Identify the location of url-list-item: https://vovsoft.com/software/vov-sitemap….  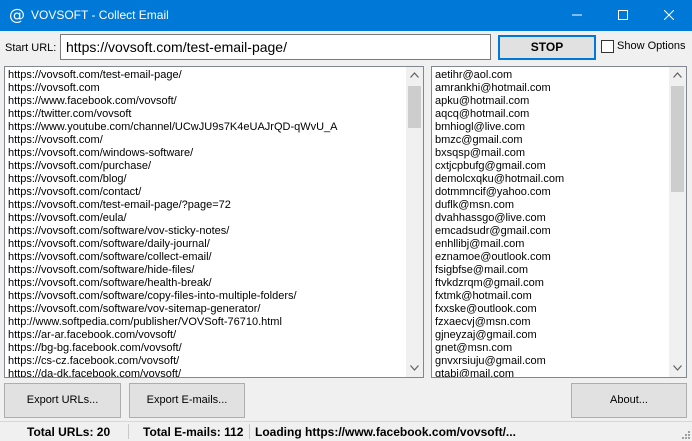
(206, 309).